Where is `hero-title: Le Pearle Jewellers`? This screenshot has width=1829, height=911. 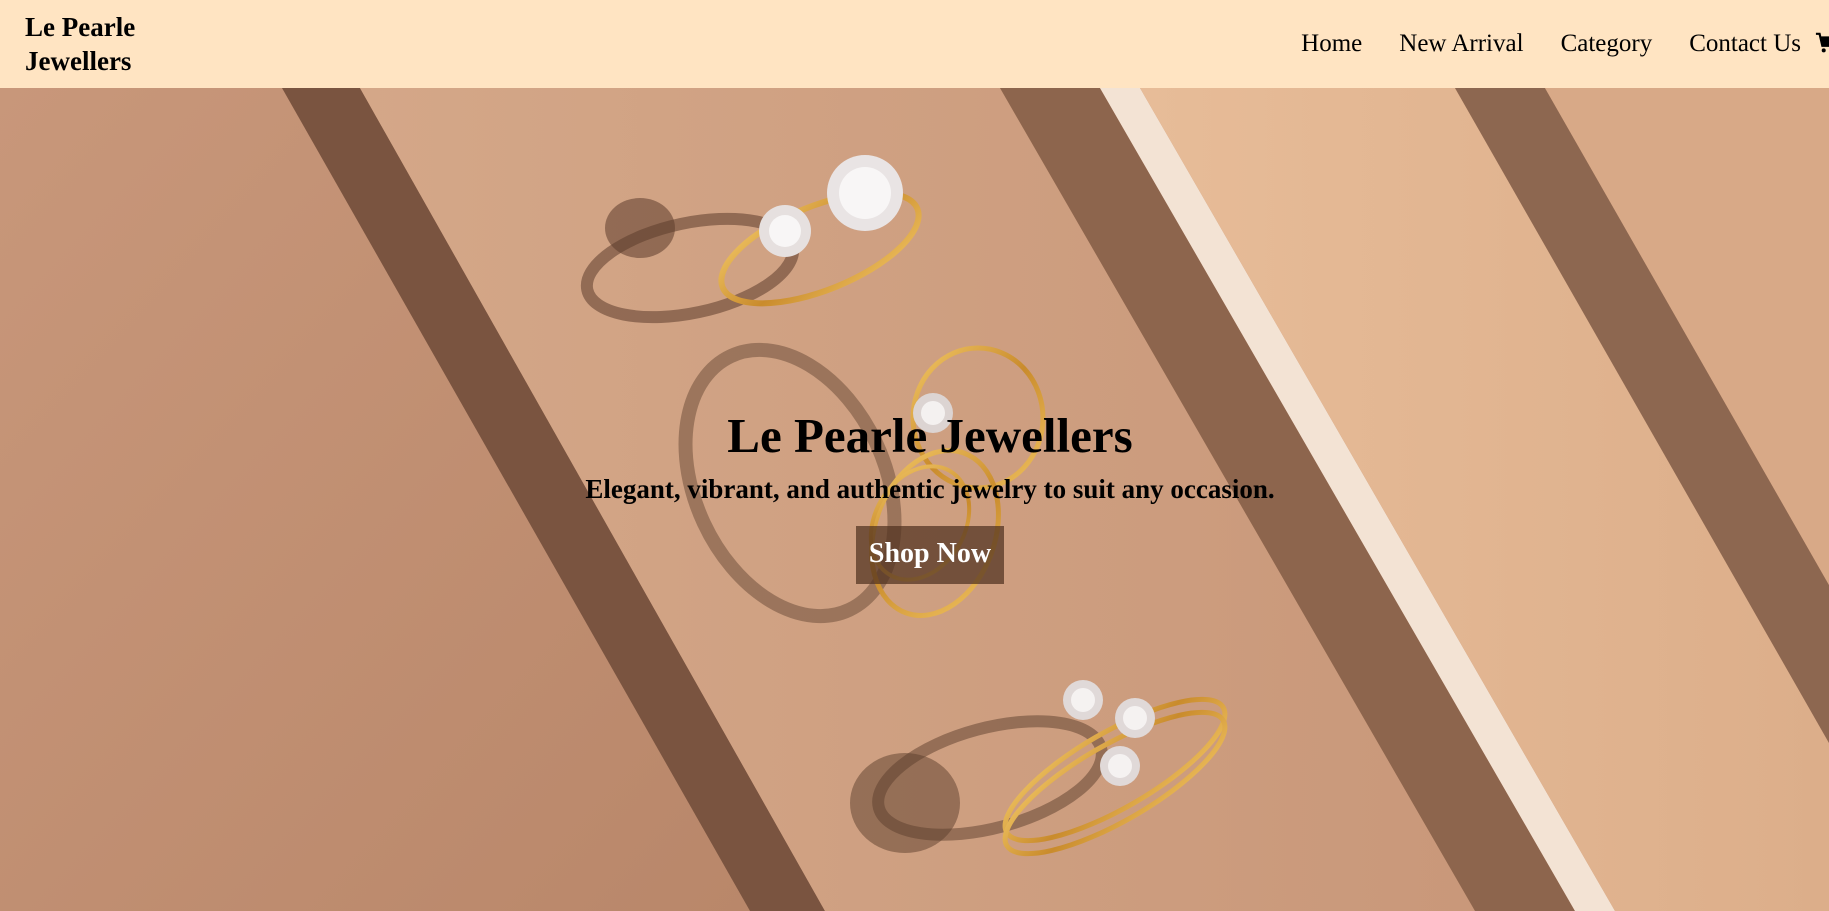 hero-title: Le Pearle Jewellers is located at coordinates (930, 435).